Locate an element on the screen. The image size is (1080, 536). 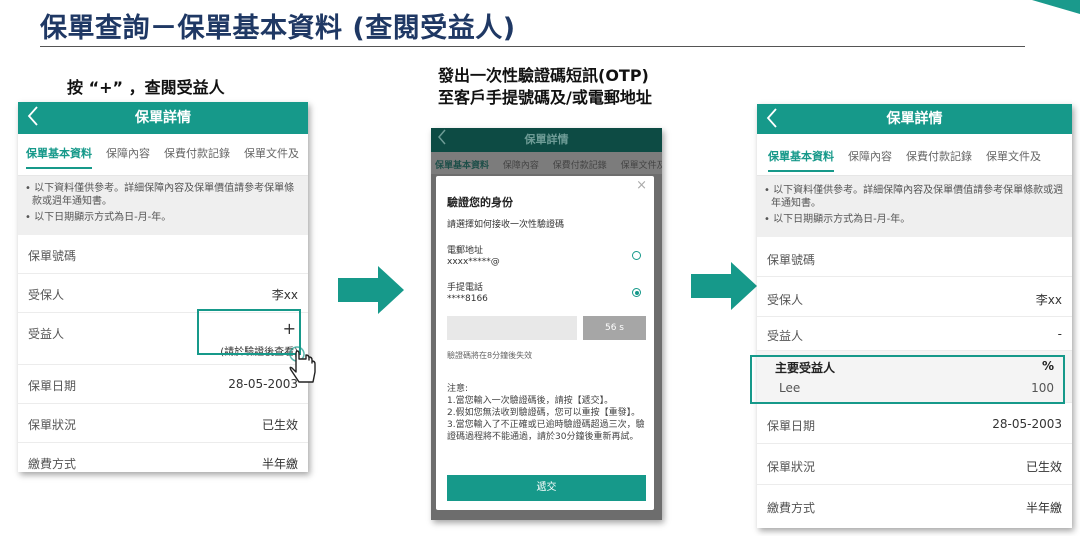
field-value: 28-05-2003 is located at coordinates (1027, 424).